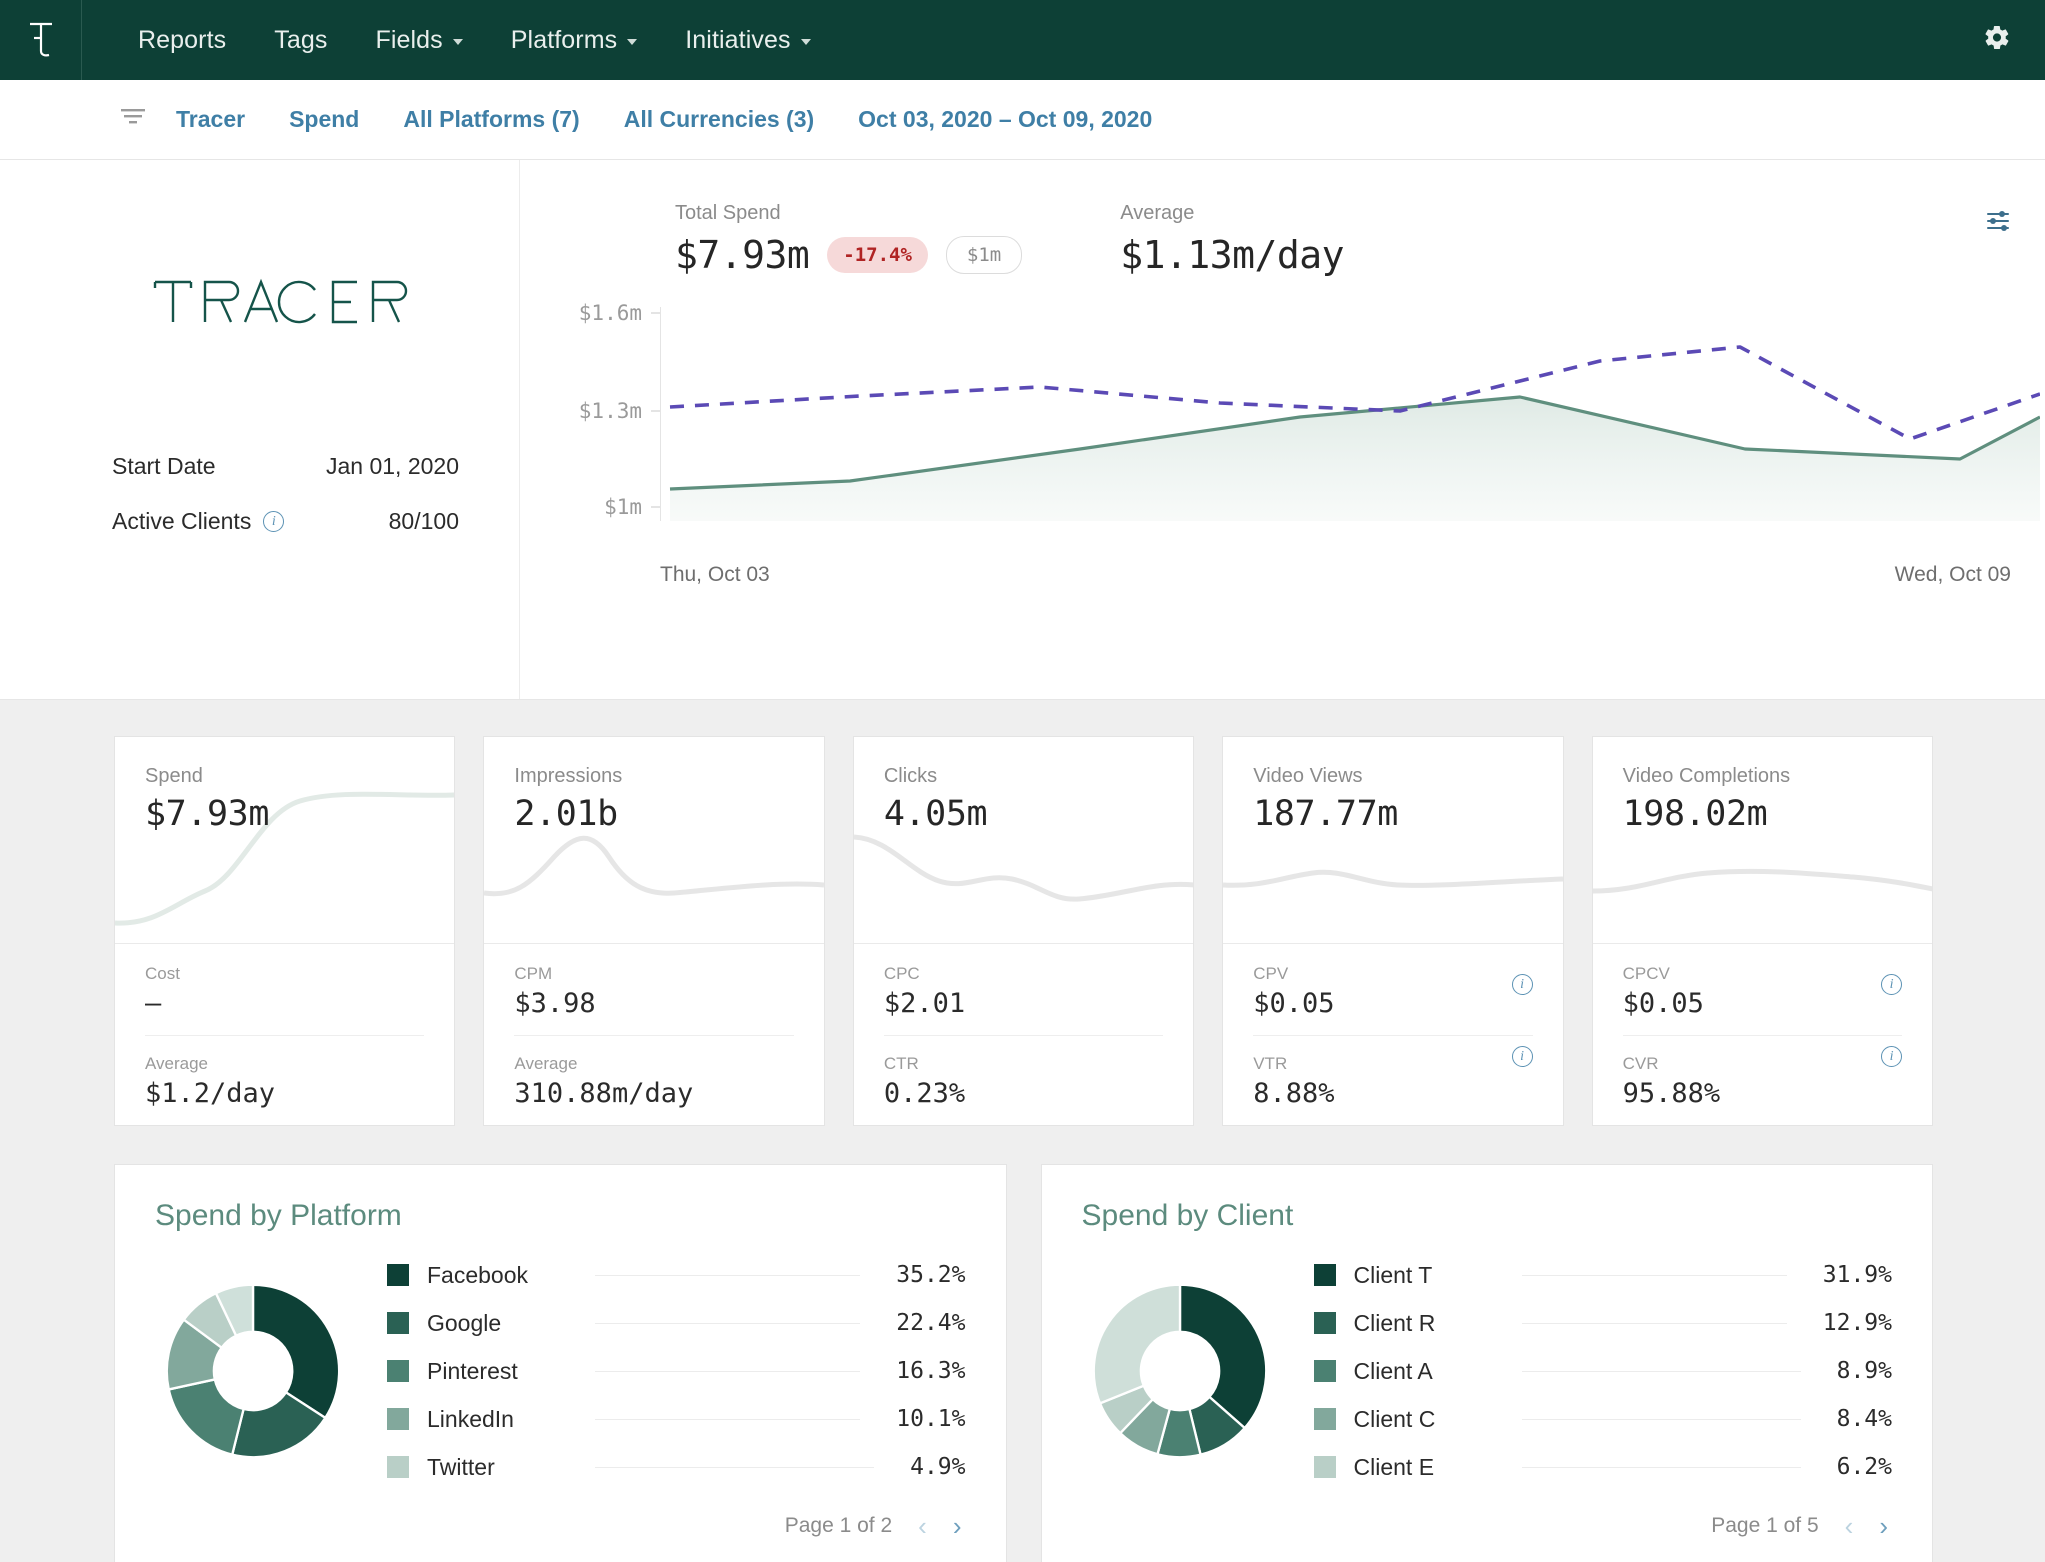 Image resolution: width=2045 pixels, height=1562 pixels. I want to click on legend-row: LinkedIn 10.1%, so click(676, 1419).